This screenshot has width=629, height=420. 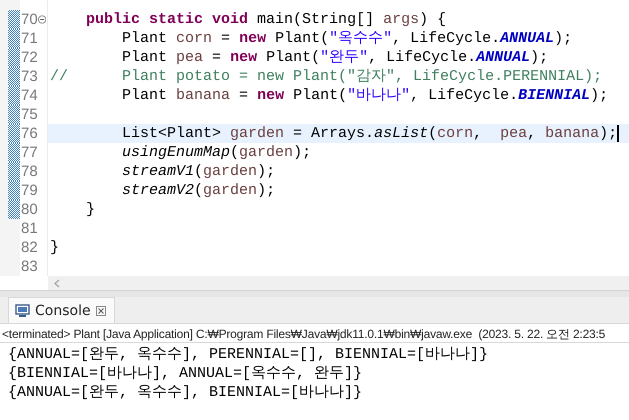 I want to click on code-line: usingEnumMap(garden);, so click(x=216, y=152).